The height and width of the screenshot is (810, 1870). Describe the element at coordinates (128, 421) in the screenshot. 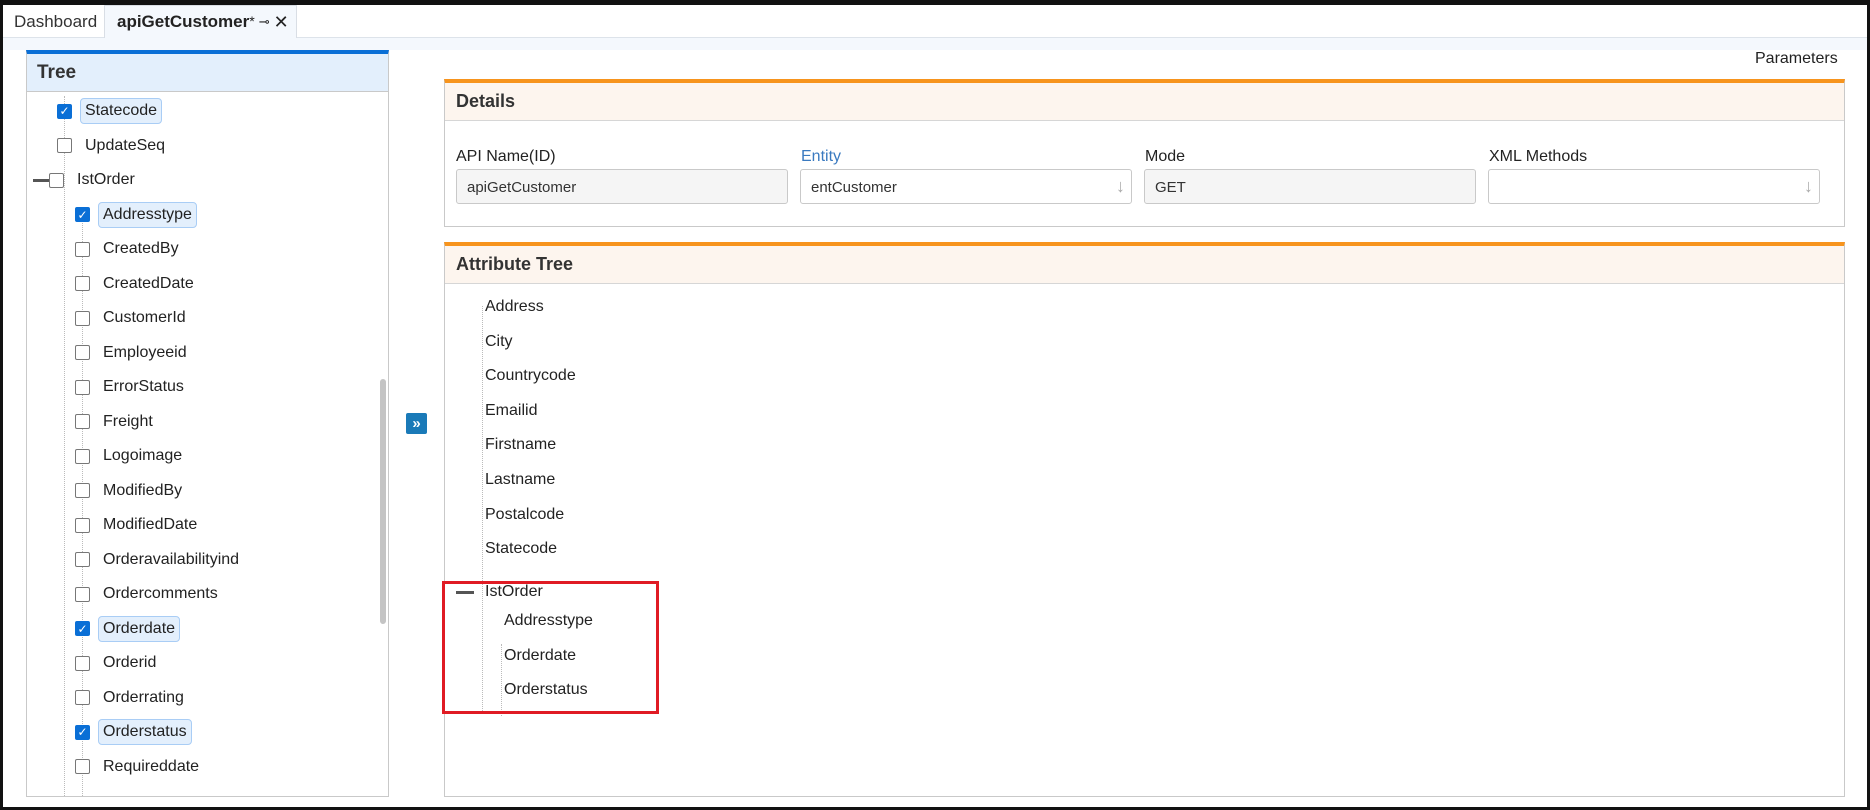

I see `tree-node-label: Freight` at that location.